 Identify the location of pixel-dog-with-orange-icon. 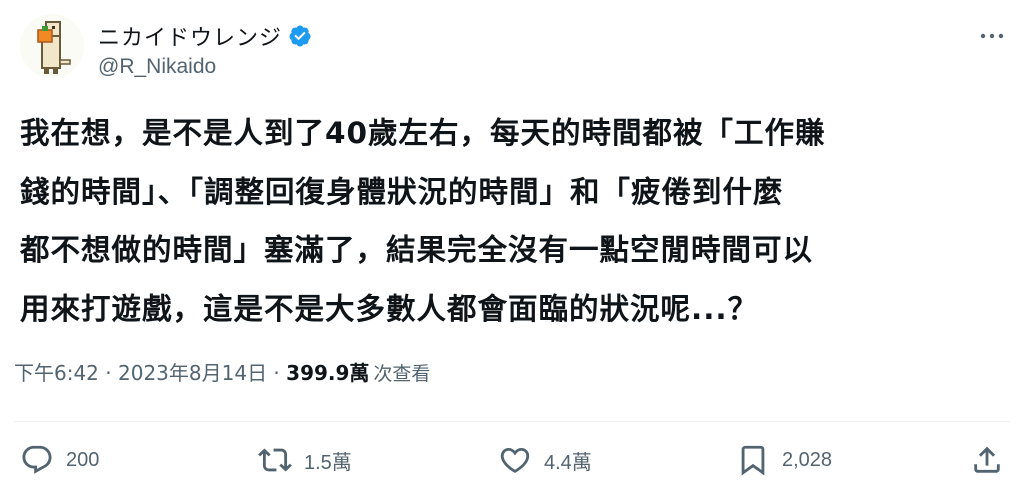
(52, 46).